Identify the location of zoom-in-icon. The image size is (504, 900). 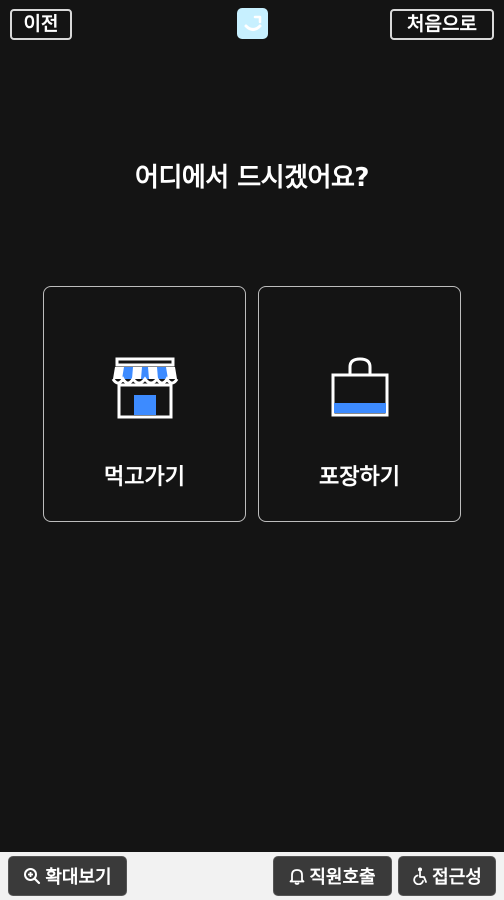
(32, 876).